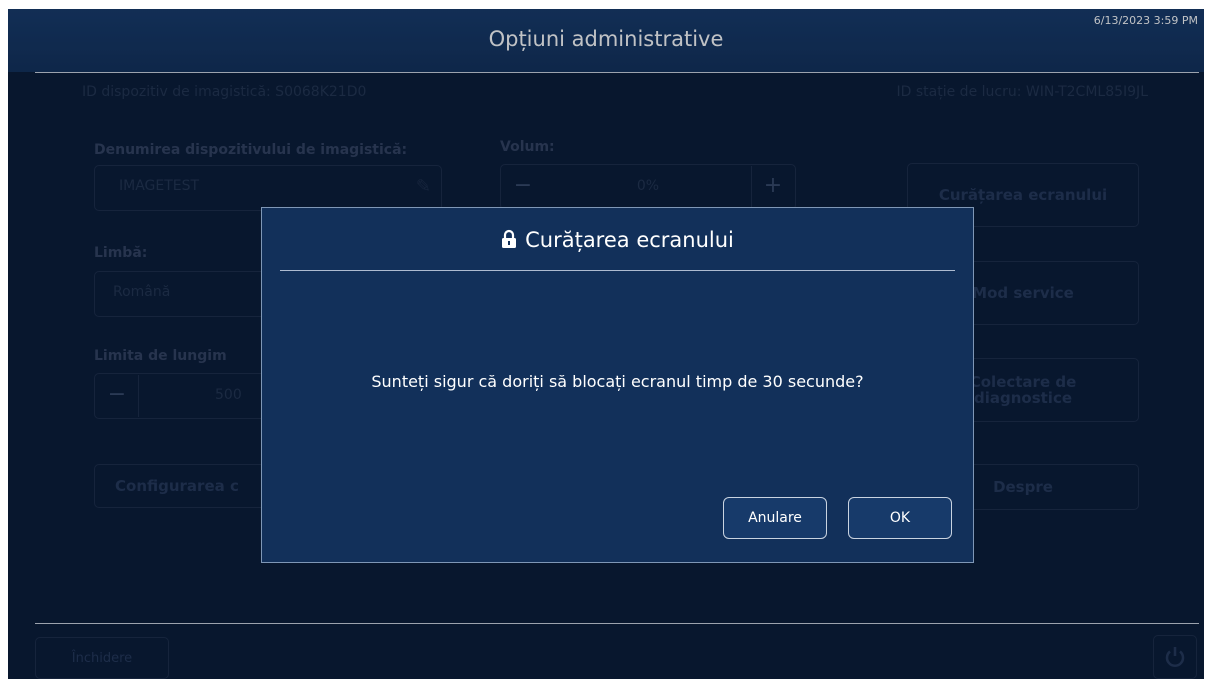  Describe the element at coordinates (617, 270) in the screenshot. I see `dialog-divider` at that location.